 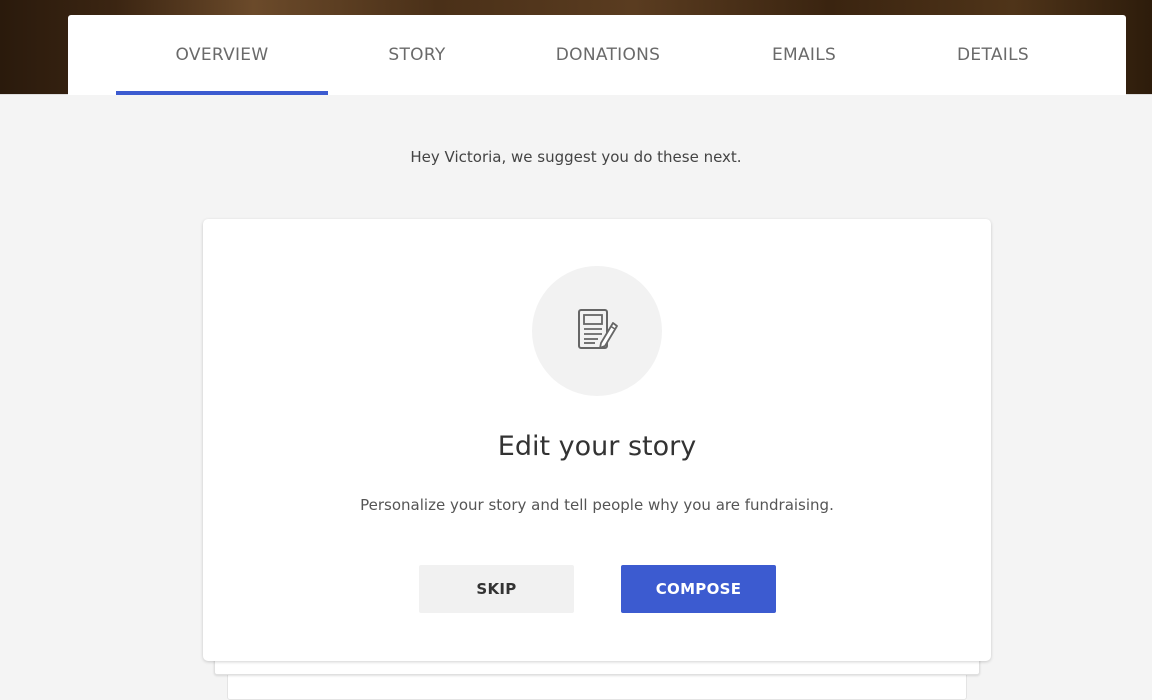 I want to click on tab-emails: EMAILS, so click(x=804, y=55).